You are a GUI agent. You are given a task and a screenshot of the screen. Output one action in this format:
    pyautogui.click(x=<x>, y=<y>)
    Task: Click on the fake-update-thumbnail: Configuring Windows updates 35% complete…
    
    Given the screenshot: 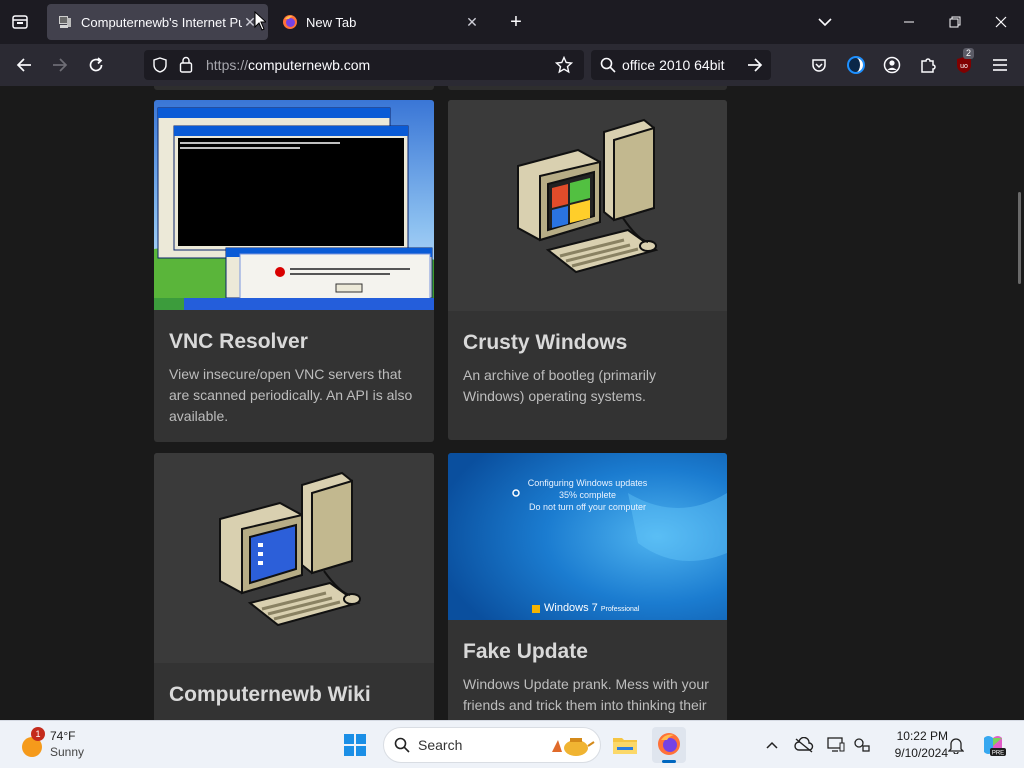 What is the action you would take?
    pyautogui.click(x=587, y=536)
    